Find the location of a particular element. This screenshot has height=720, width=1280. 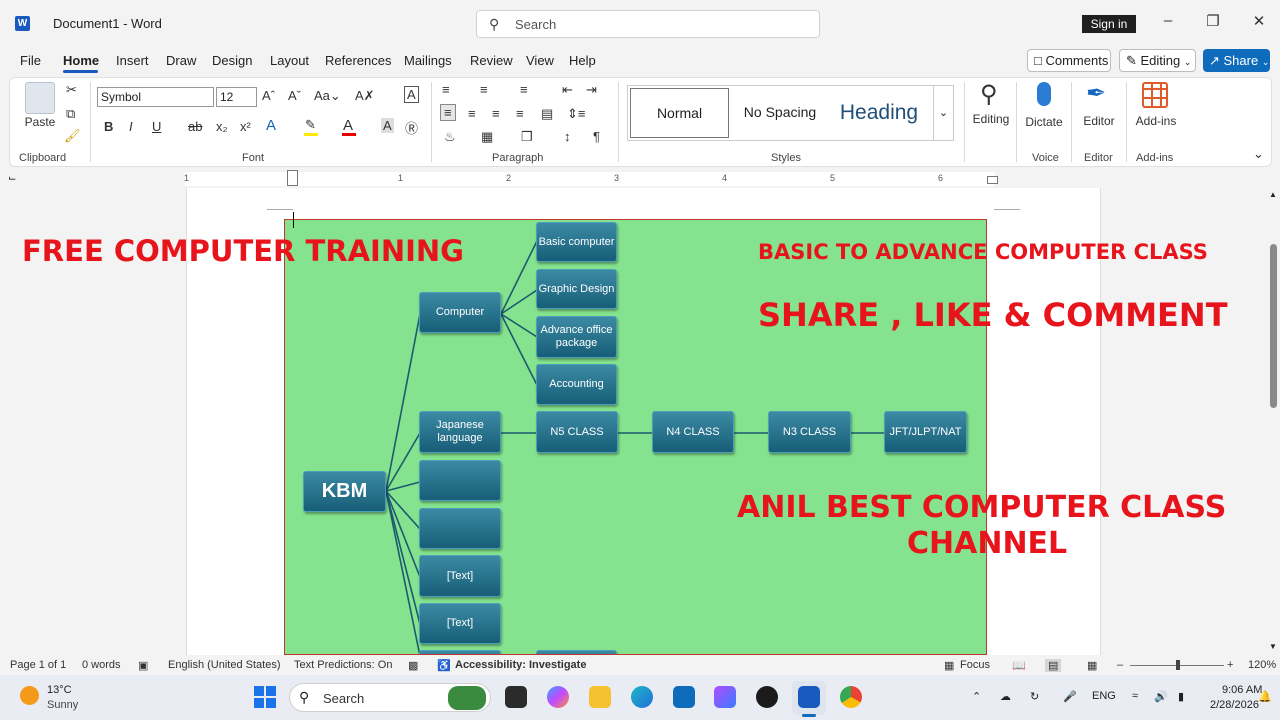

change-case-icon: Aa⌄ is located at coordinates (327, 96).